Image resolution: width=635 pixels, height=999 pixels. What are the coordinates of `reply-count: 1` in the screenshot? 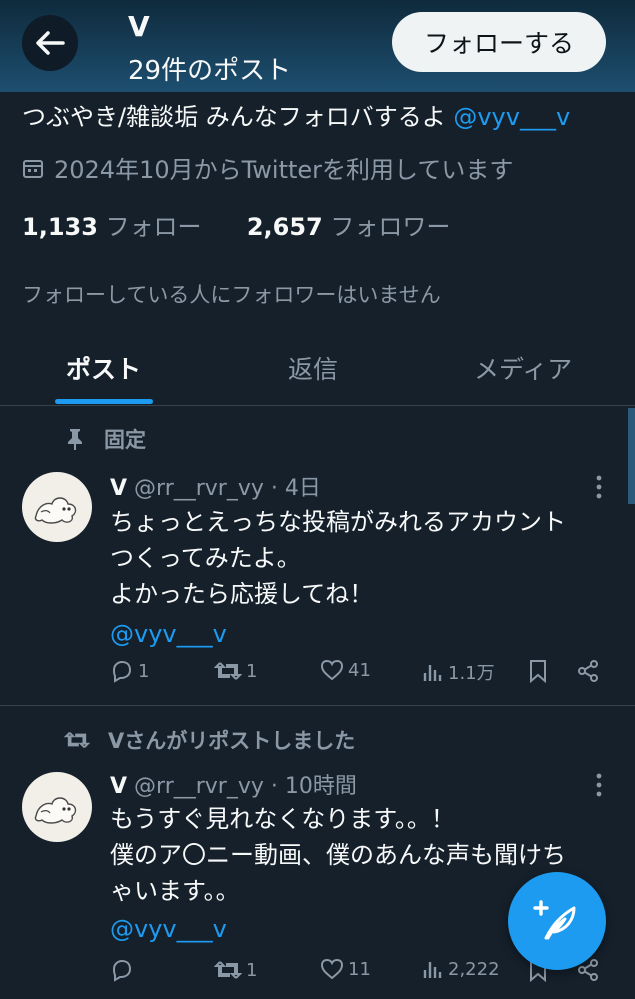 It's located at (144, 671).